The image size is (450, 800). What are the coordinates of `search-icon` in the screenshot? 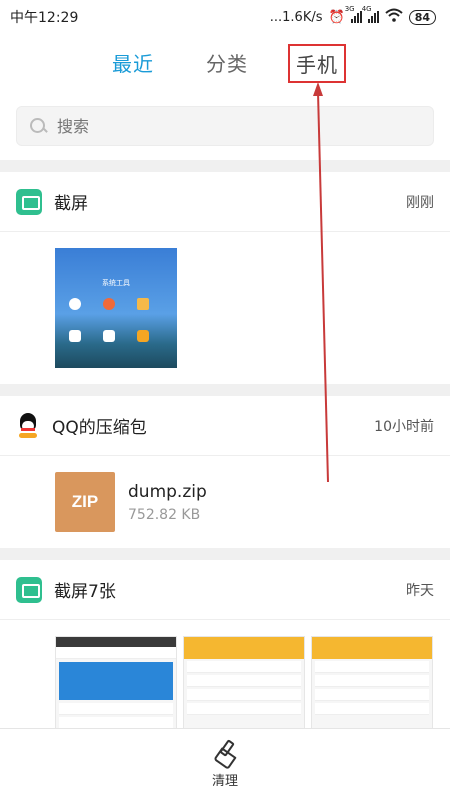 It's located at (38, 126).